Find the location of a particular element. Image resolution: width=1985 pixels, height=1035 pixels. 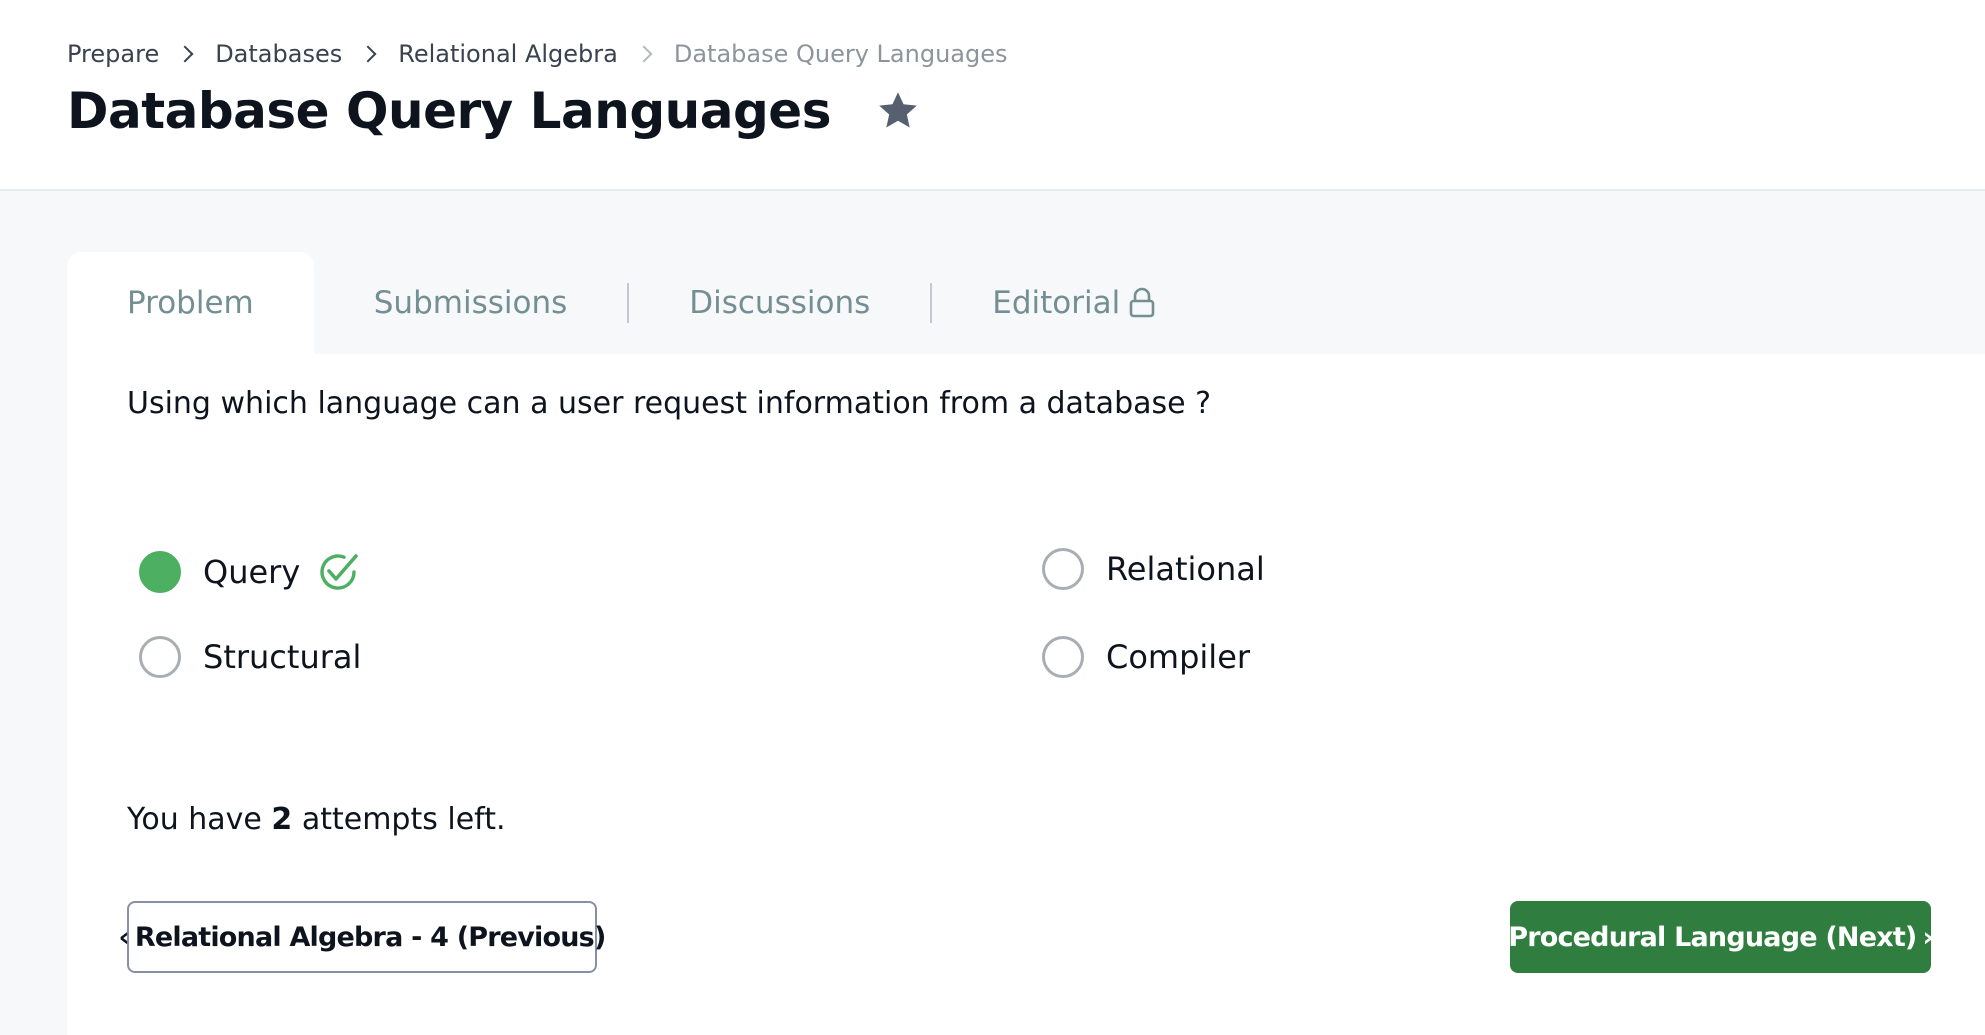

tab-problem: Problem is located at coordinates (190, 303).